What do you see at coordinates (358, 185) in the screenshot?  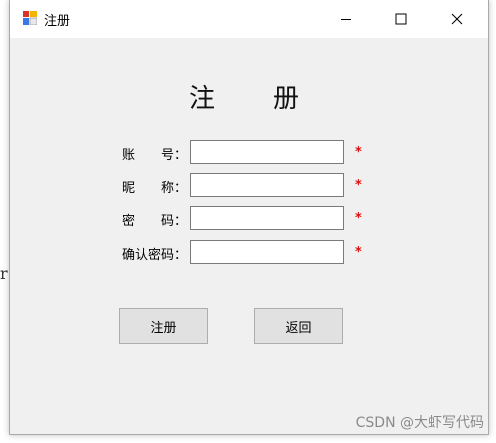 I see `nickname-required-mark: *` at bounding box center [358, 185].